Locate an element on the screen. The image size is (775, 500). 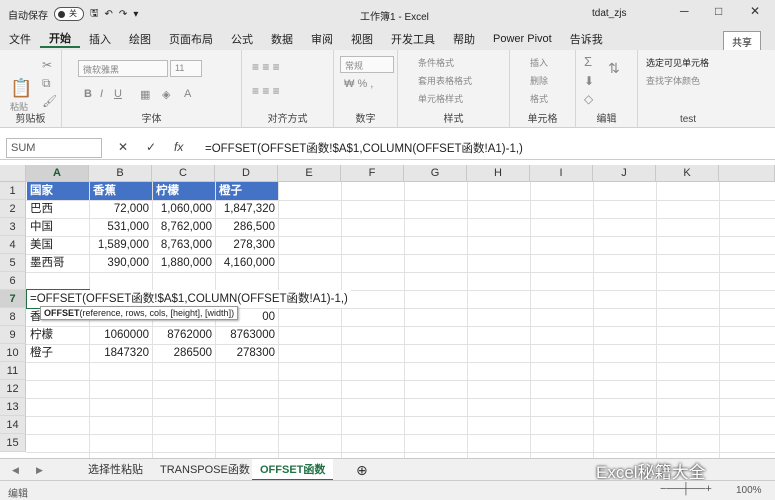
row-header: 5 is located at coordinates (13, 263).